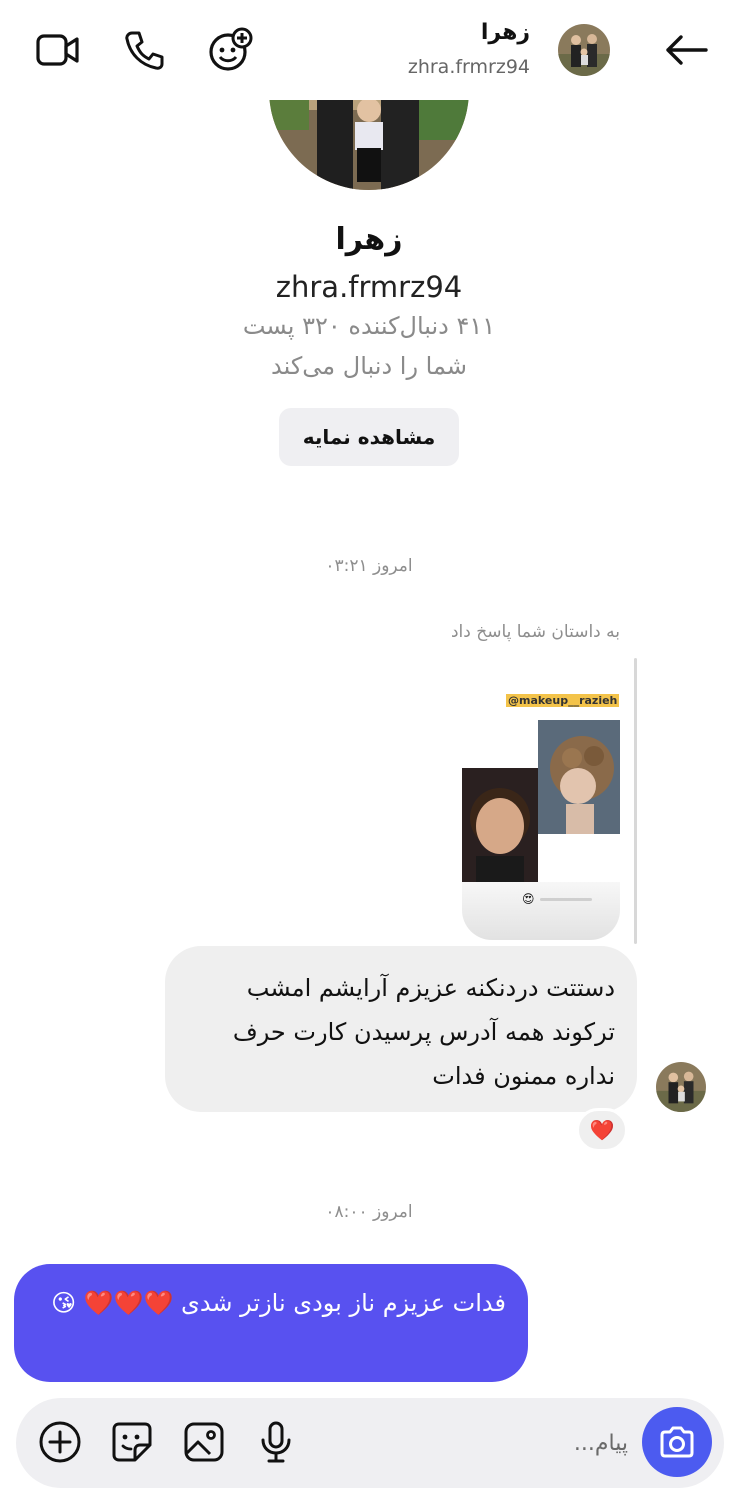 This screenshot has width=738, height=1500. I want to click on timestamp: امروز ۰۳:۲۱, so click(369, 566).